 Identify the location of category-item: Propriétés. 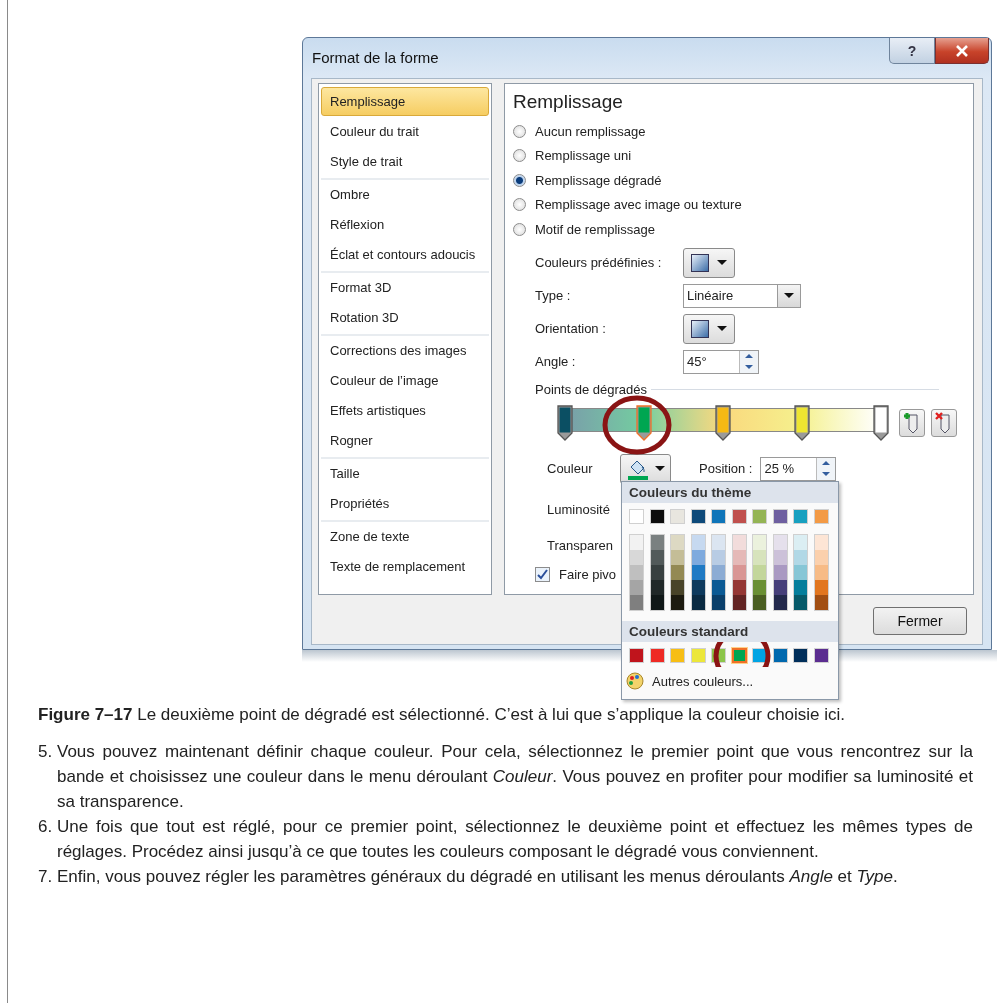
(405, 503).